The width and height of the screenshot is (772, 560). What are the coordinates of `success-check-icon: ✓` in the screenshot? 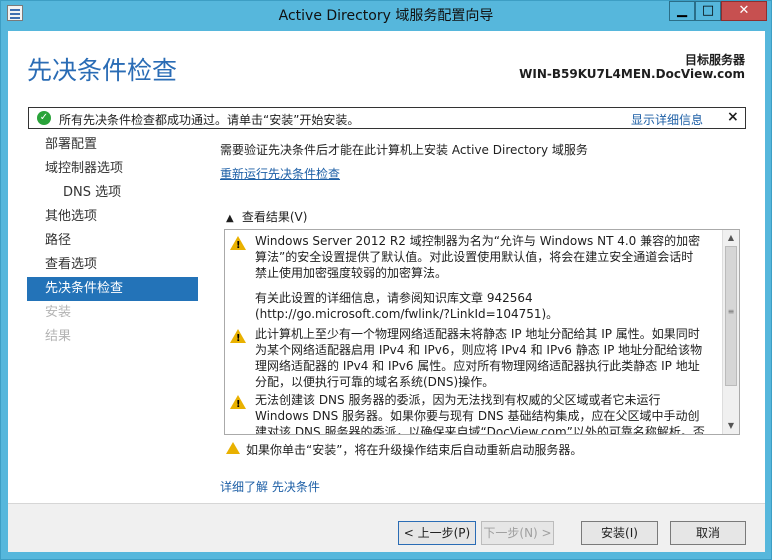 It's located at (44, 118).